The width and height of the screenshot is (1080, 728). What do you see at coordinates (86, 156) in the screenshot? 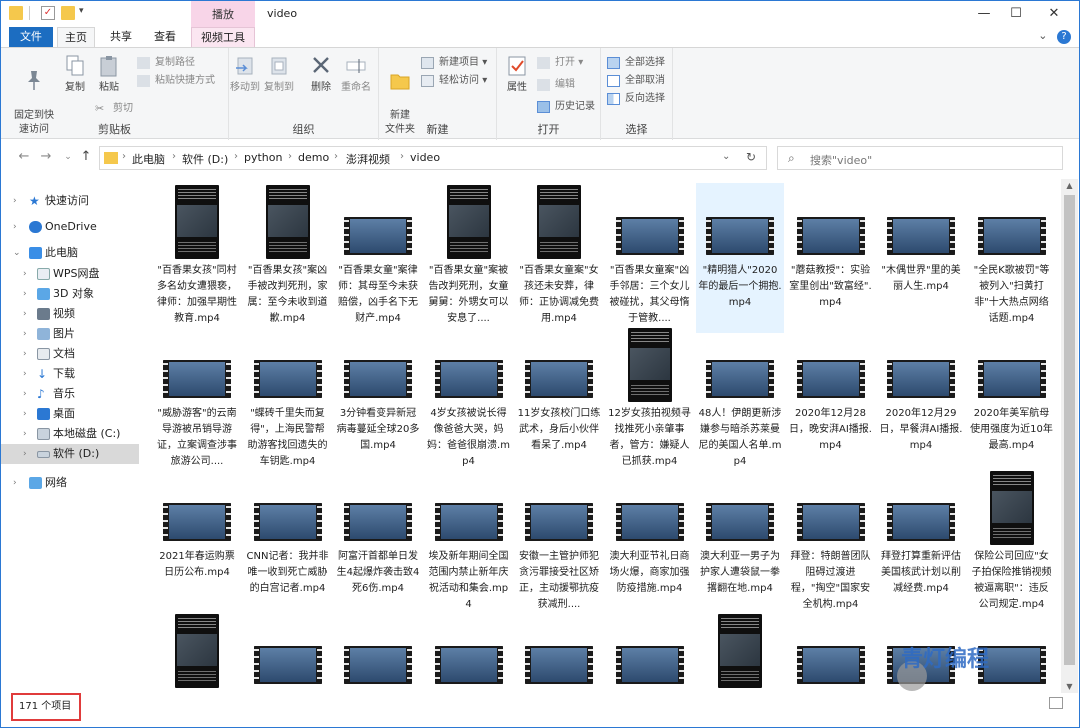
I see `up-arrow-icon: ↑` at bounding box center [86, 156].